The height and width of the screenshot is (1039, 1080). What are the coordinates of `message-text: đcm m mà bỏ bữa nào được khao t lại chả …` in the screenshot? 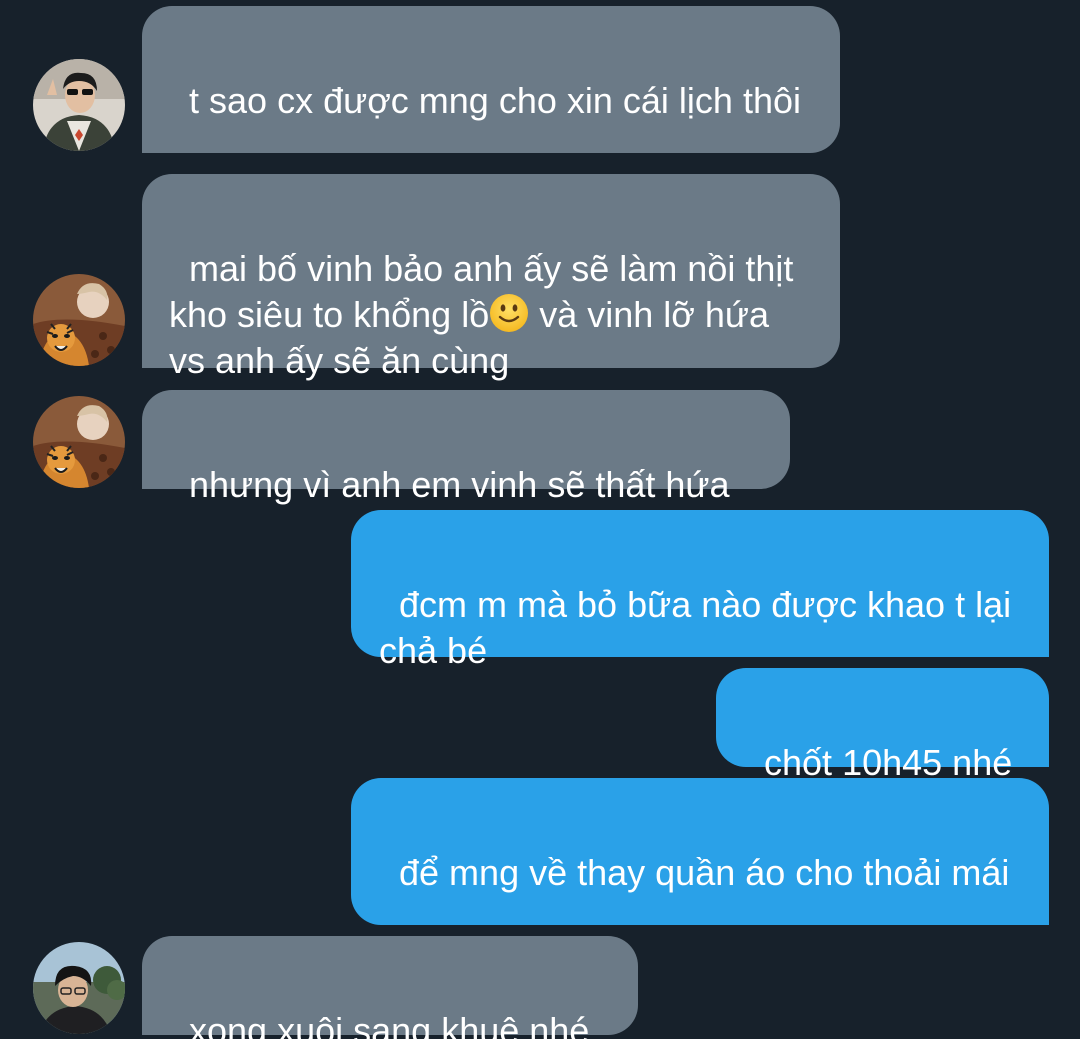 It's located at (700, 627).